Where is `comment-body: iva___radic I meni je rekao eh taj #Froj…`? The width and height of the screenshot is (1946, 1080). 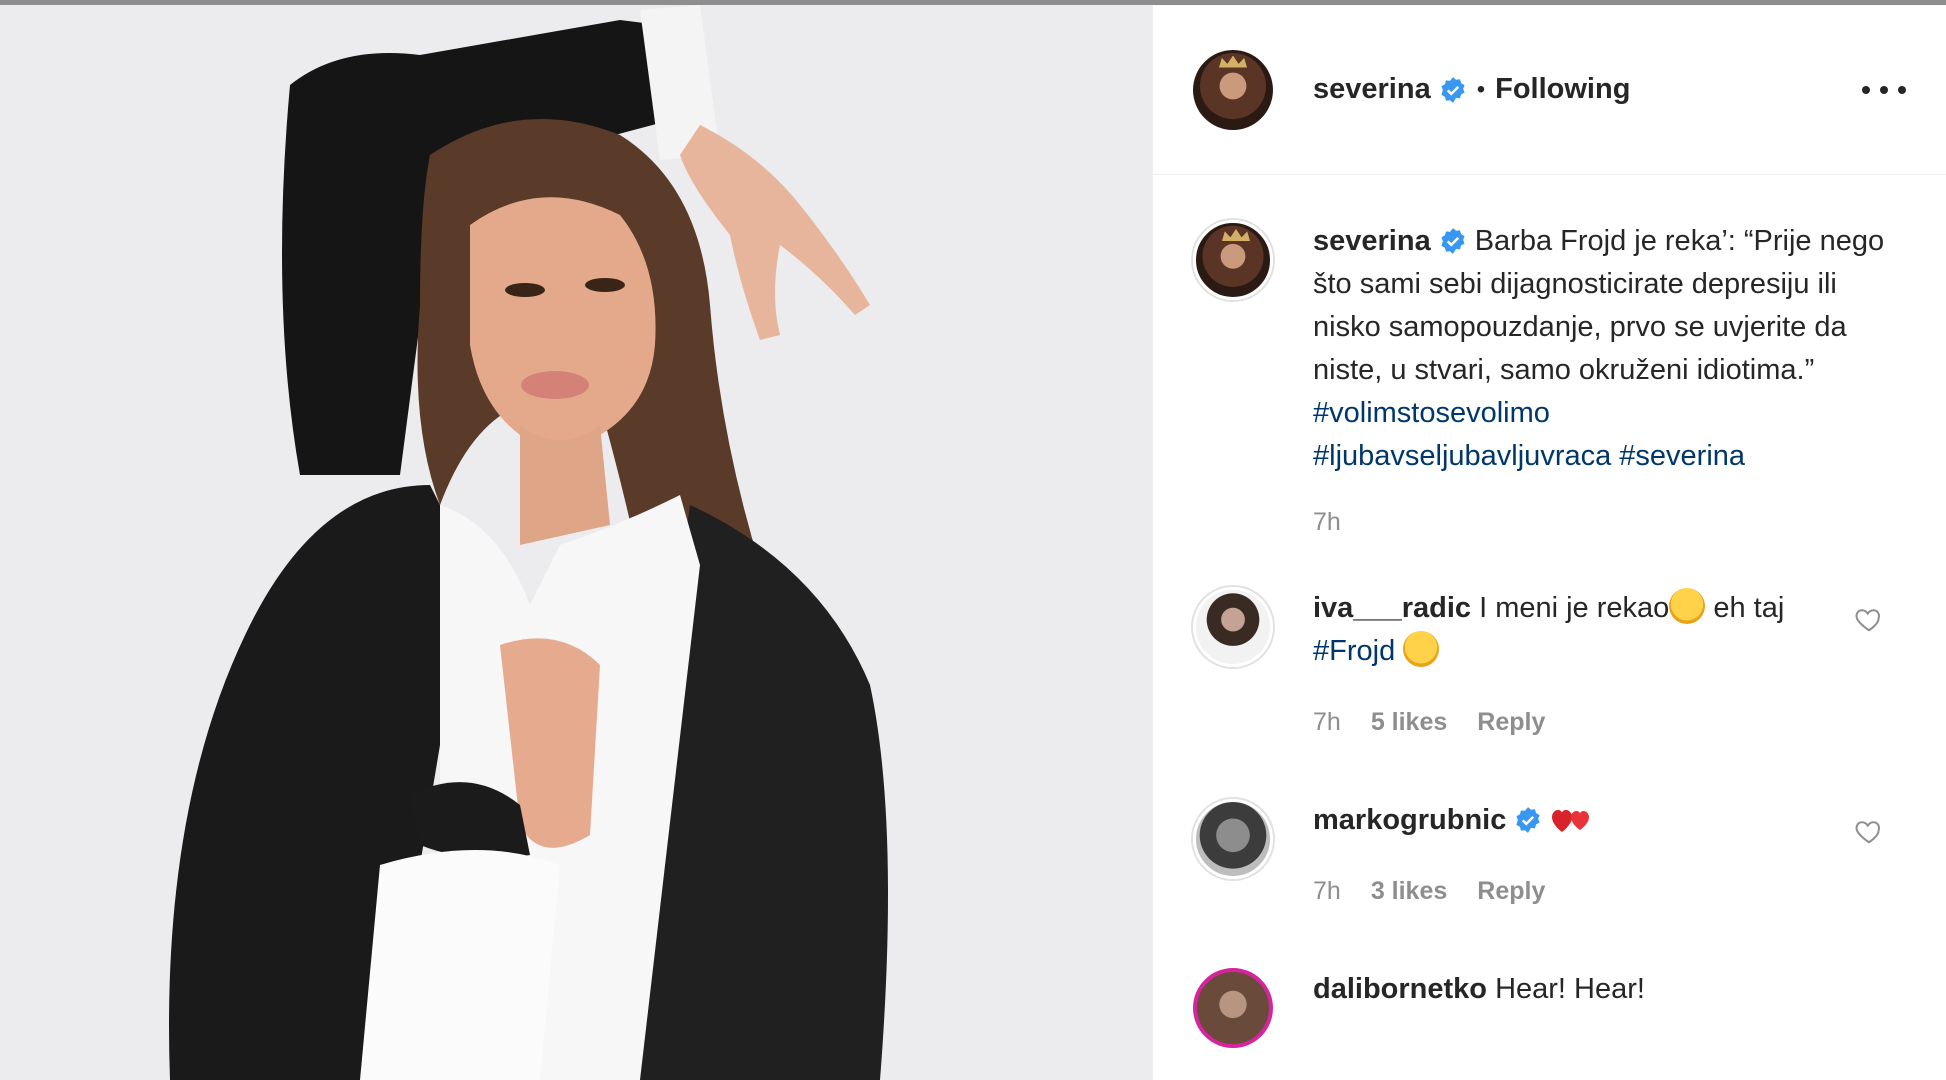
comment-body: iva___radic I meni je rekao eh taj #Froj… is located at coordinates (1593, 665).